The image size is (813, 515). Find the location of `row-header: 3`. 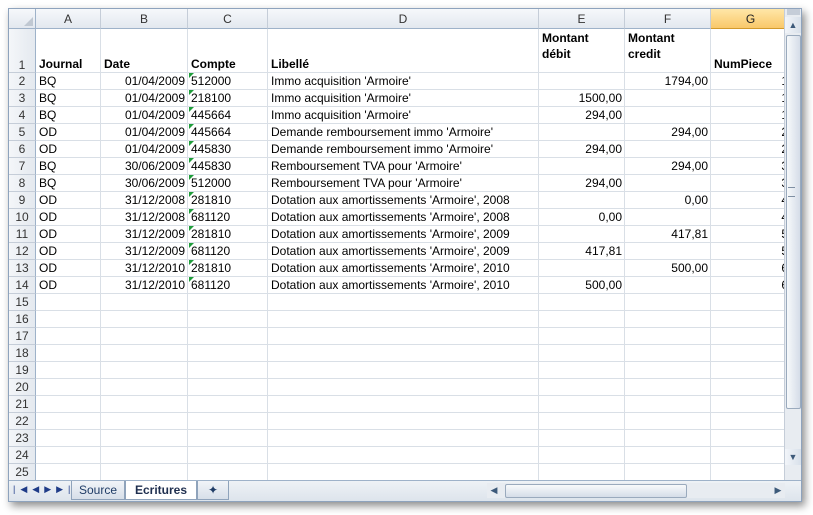

row-header: 3 is located at coordinates (22, 98).